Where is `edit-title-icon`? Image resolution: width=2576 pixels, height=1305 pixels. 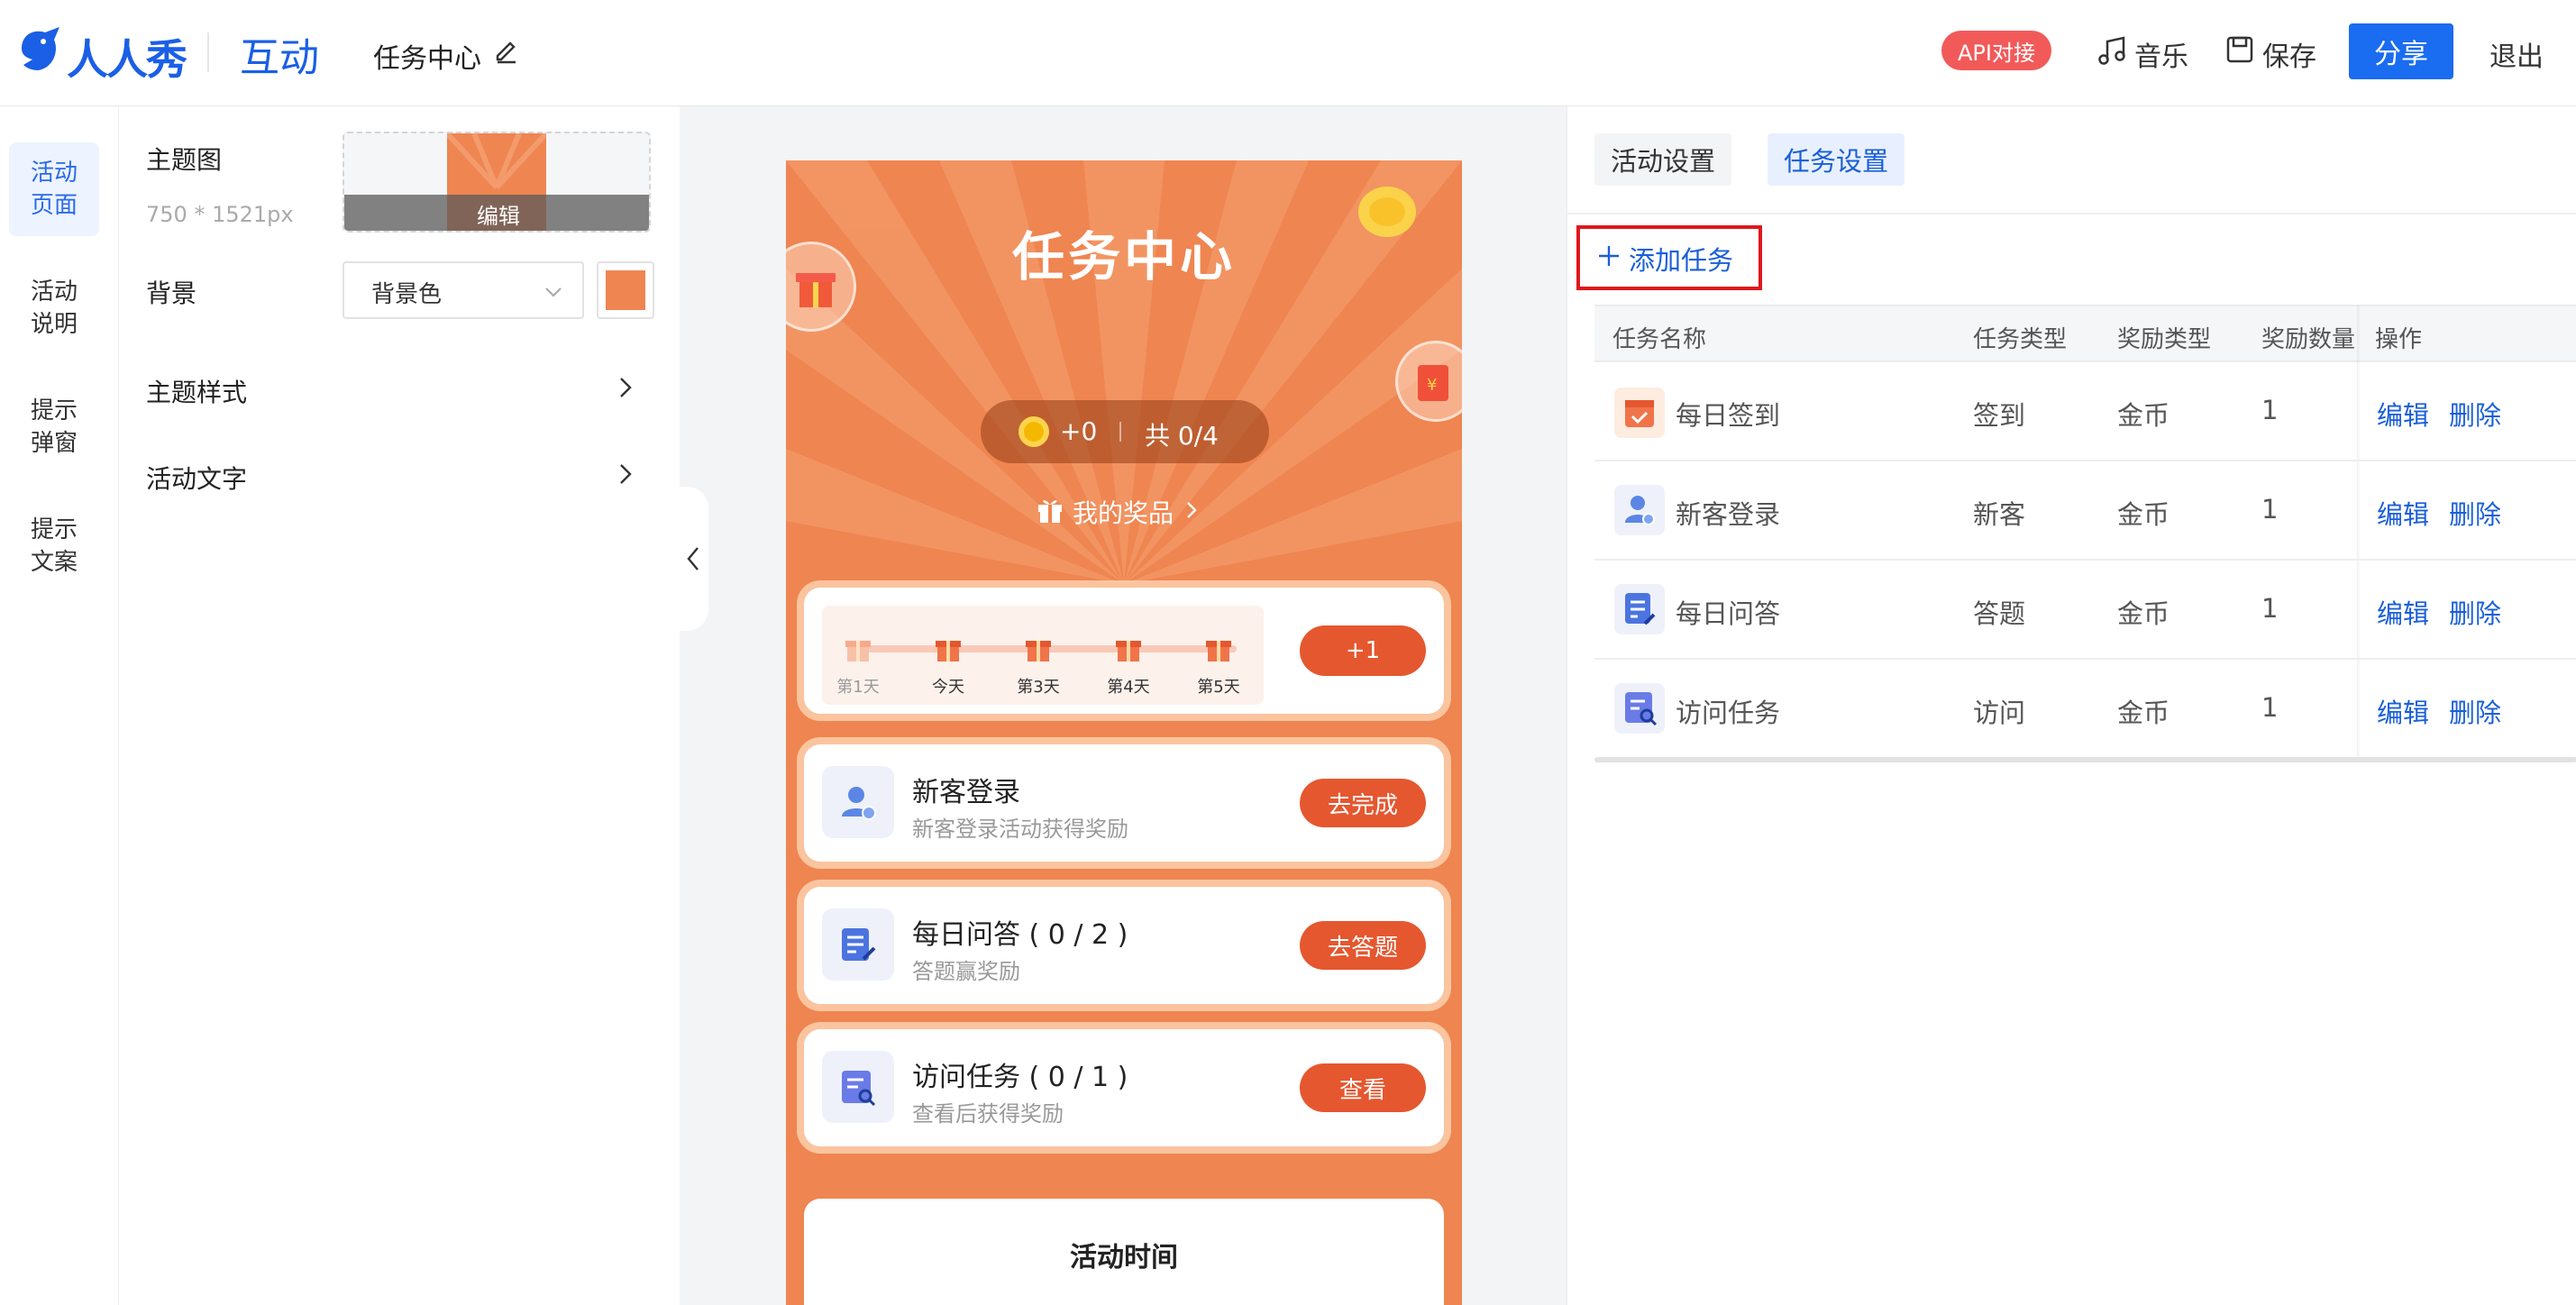
edit-title-icon is located at coordinates (506, 50).